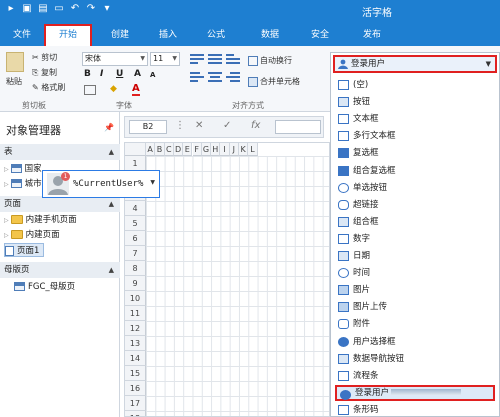 The width and height of the screenshot is (500, 417). I want to click on row-header: 13, so click(135, 343).